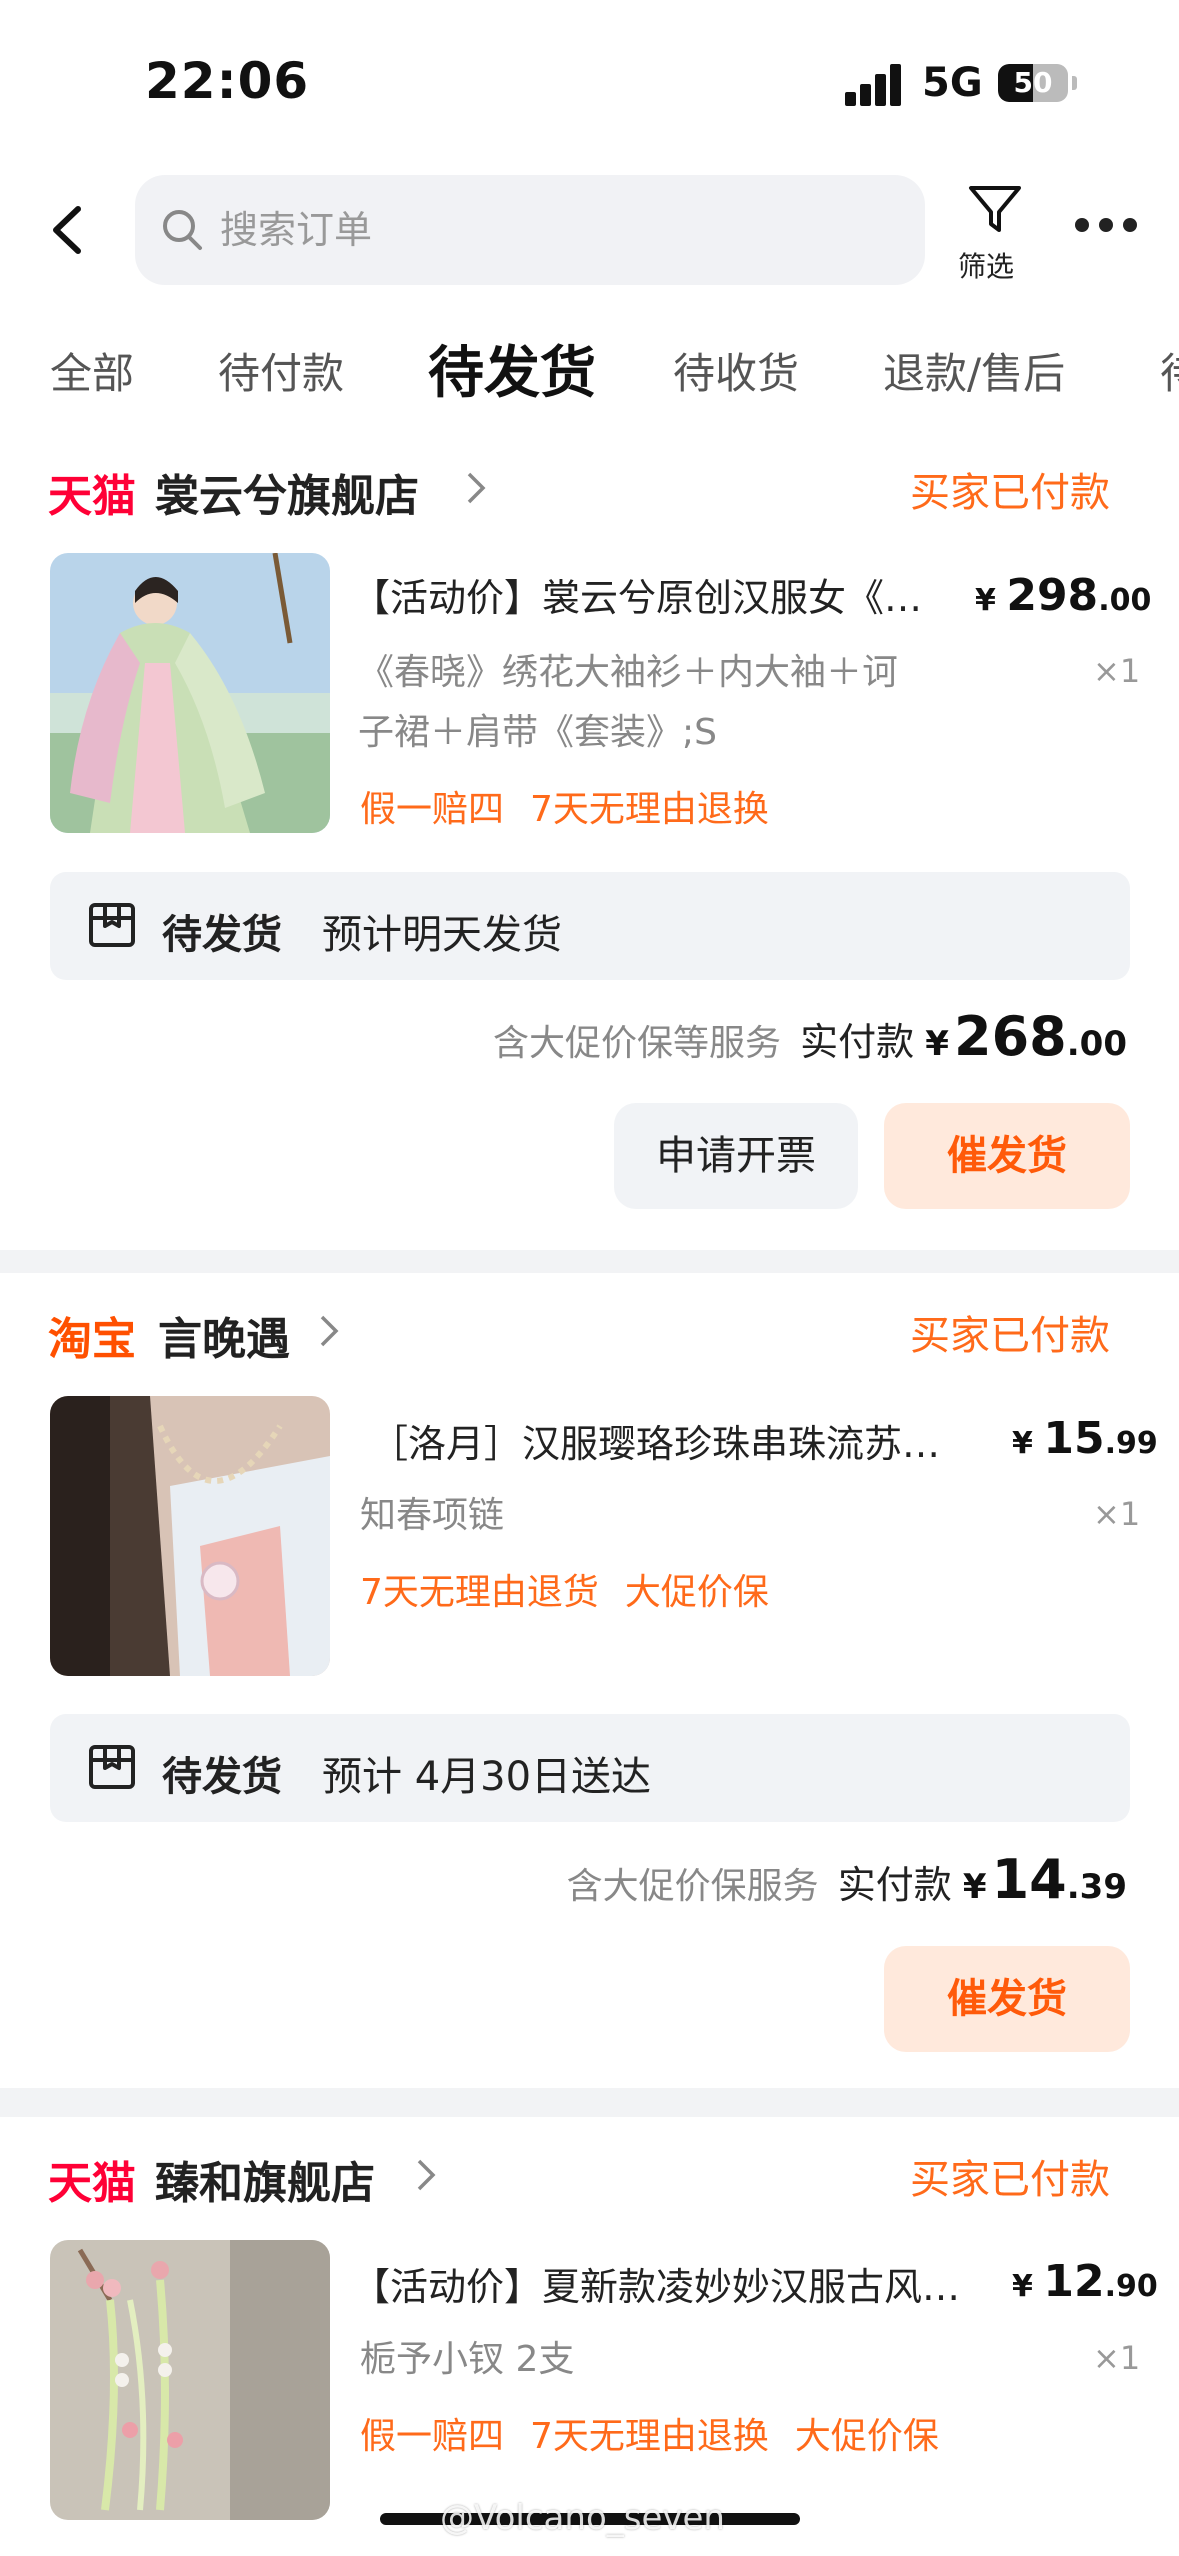 Image resolution: width=1179 pixels, height=2556 pixels. What do you see at coordinates (224, 1335) in the screenshot?
I see `store-name: 言晚遇` at bounding box center [224, 1335].